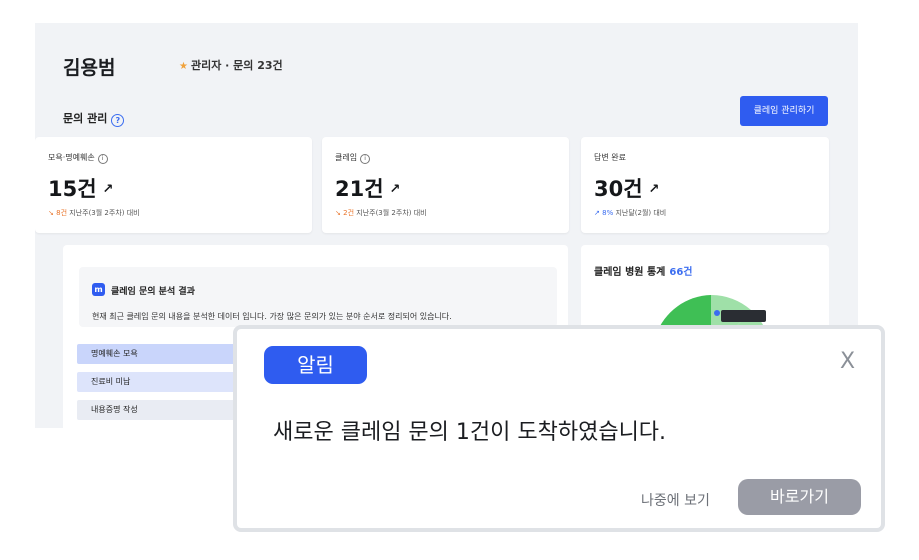  I want to click on stat-card-label: 클레임 i, so click(353, 158).